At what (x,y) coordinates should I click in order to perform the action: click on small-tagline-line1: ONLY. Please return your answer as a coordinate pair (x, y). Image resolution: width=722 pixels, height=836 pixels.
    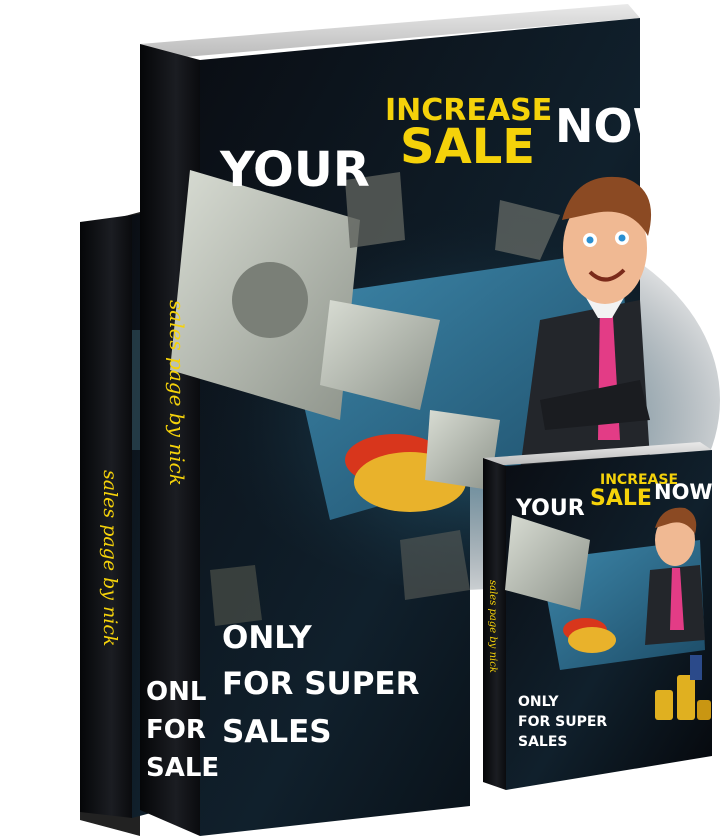
    Looking at the image, I should click on (538, 702).